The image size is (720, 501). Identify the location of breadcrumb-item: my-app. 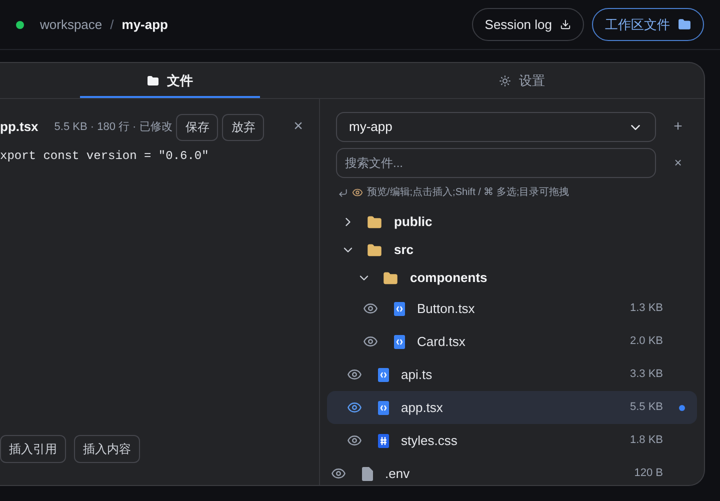
(145, 25).